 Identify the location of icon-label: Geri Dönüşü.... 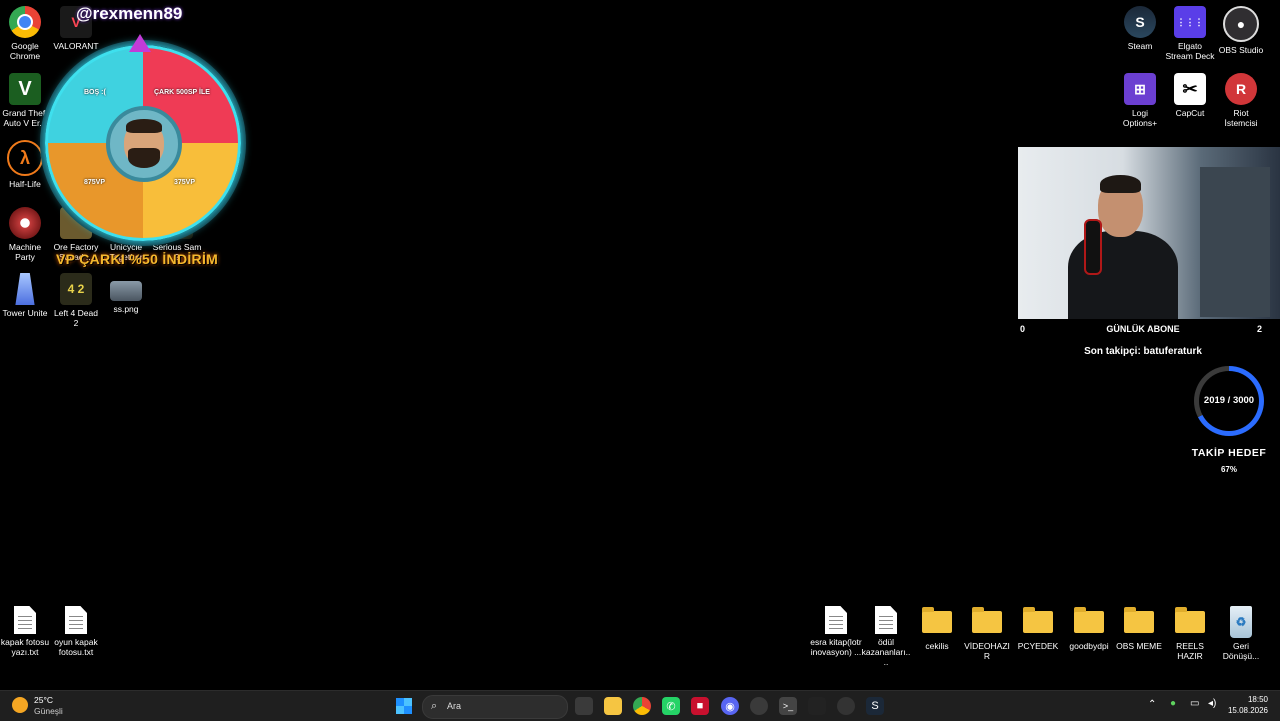
(1241, 651).